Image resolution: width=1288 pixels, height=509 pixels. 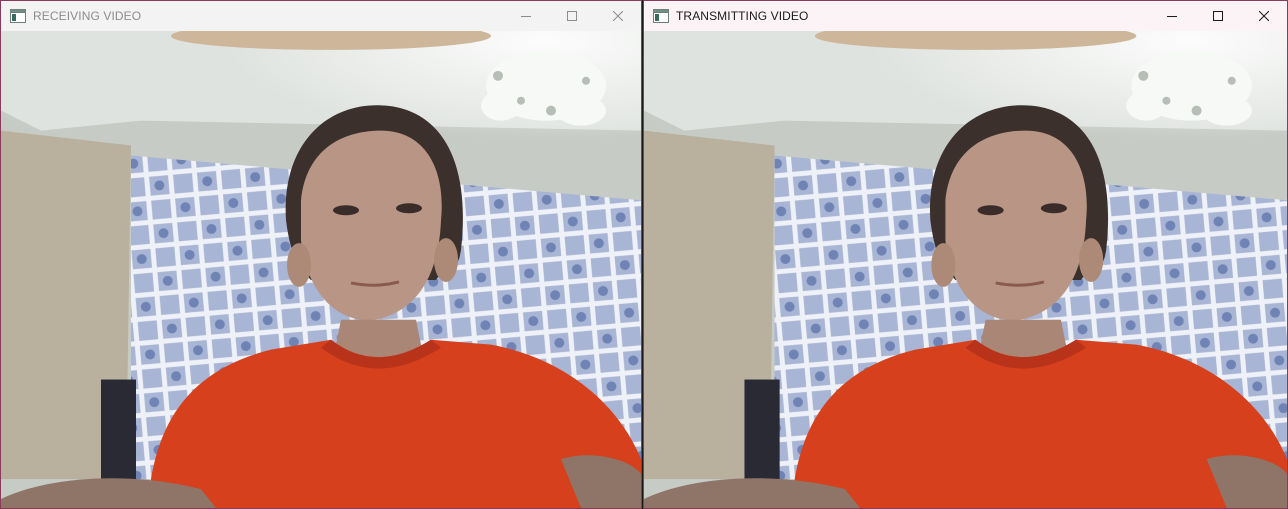 What do you see at coordinates (321, 16) in the screenshot?
I see `title-bar: RECEIVING VIDEO` at bounding box center [321, 16].